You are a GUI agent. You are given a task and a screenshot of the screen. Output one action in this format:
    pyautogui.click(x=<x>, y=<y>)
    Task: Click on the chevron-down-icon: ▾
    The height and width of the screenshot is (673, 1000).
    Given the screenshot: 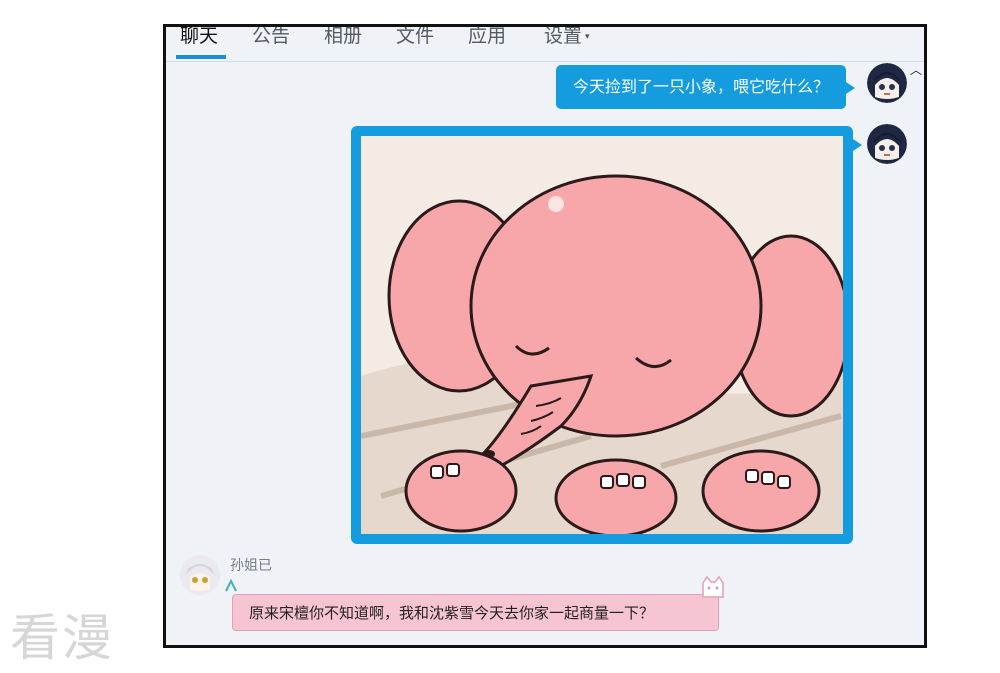 What is the action you would take?
    pyautogui.click(x=587, y=36)
    